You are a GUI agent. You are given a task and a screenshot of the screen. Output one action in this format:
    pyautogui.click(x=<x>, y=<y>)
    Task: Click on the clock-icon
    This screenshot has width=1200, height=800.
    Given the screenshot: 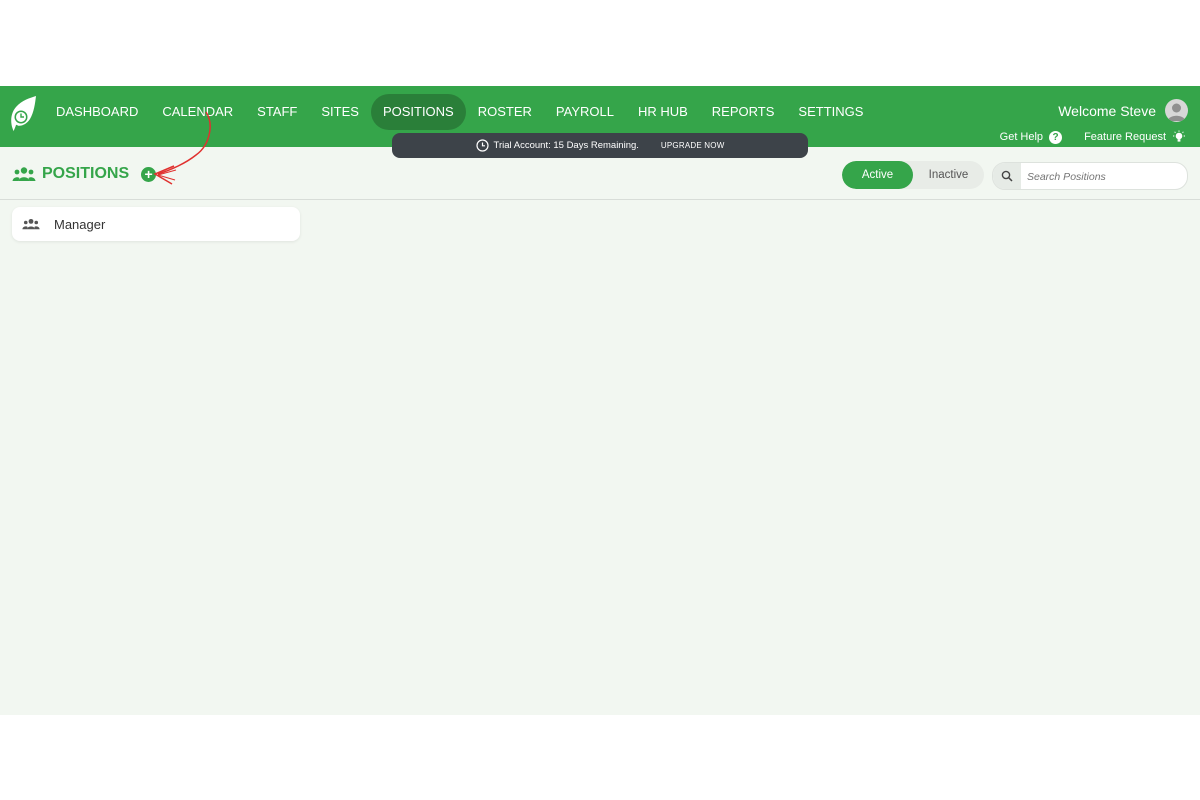 What is the action you would take?
    pyautogui.click(x=482, y=145)
    